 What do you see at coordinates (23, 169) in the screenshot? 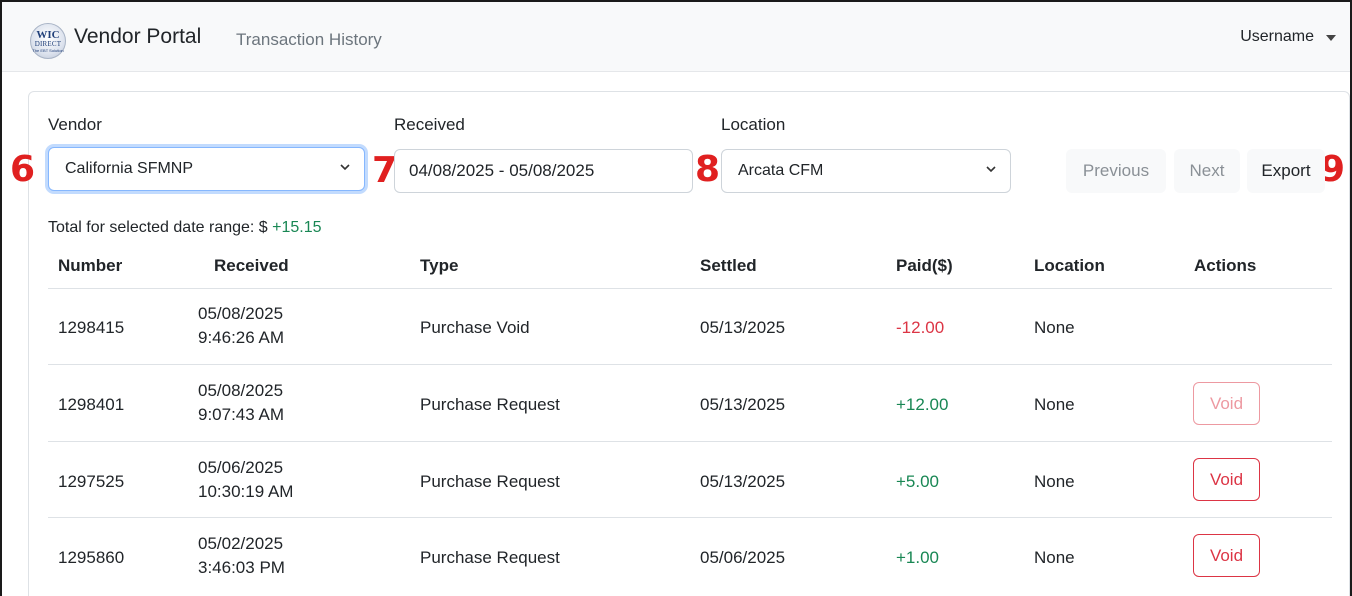
I see `annotation-marker-6: 6` at bounding box center [23, 169].